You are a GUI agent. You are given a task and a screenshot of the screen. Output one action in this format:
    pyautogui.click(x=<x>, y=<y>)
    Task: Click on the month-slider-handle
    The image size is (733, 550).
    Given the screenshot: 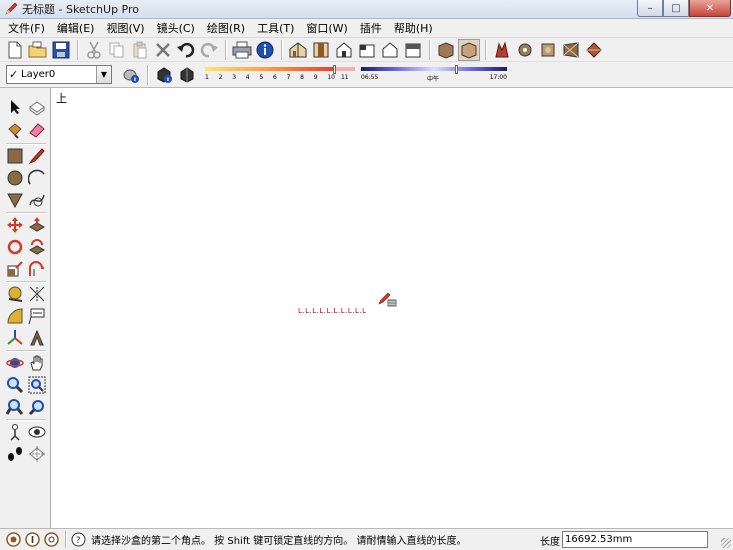 What is the action you would take?
    pyautogui.click(x=334, y=69)
    